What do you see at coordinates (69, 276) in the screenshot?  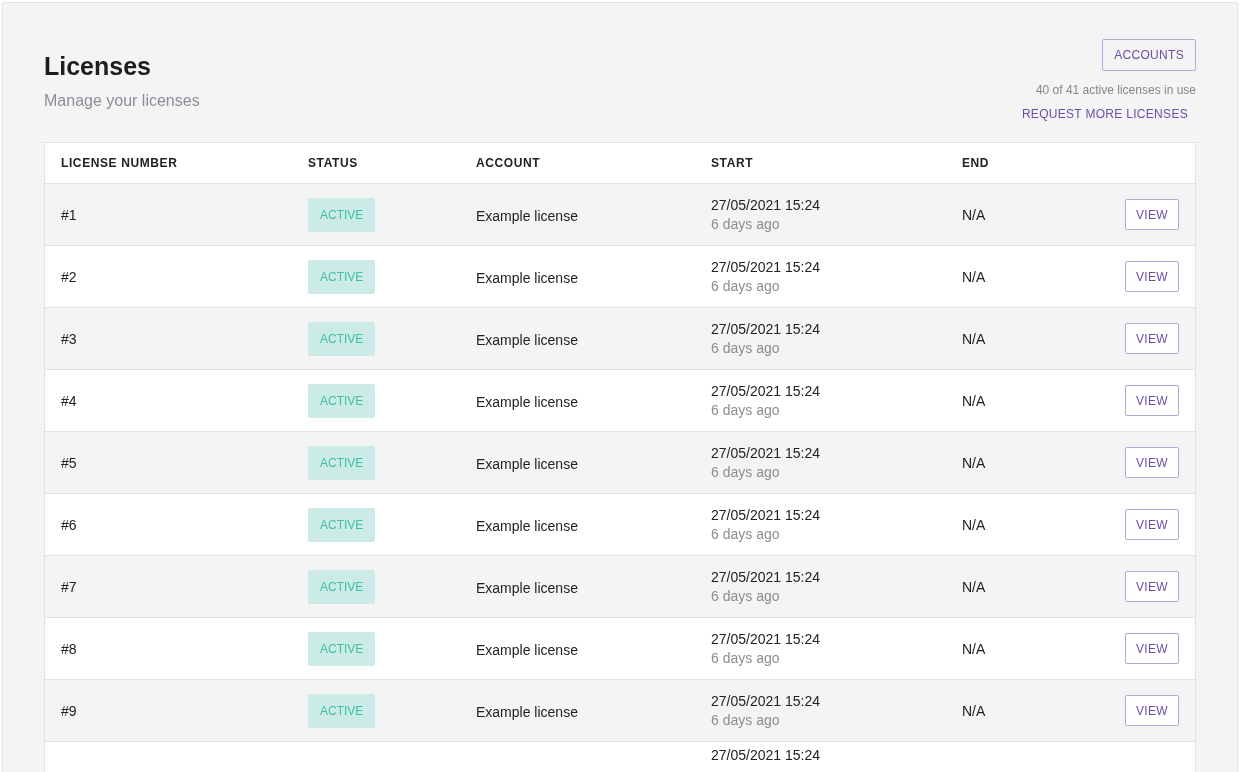 I see `license-number: #2` at bounding box center [69, 276].